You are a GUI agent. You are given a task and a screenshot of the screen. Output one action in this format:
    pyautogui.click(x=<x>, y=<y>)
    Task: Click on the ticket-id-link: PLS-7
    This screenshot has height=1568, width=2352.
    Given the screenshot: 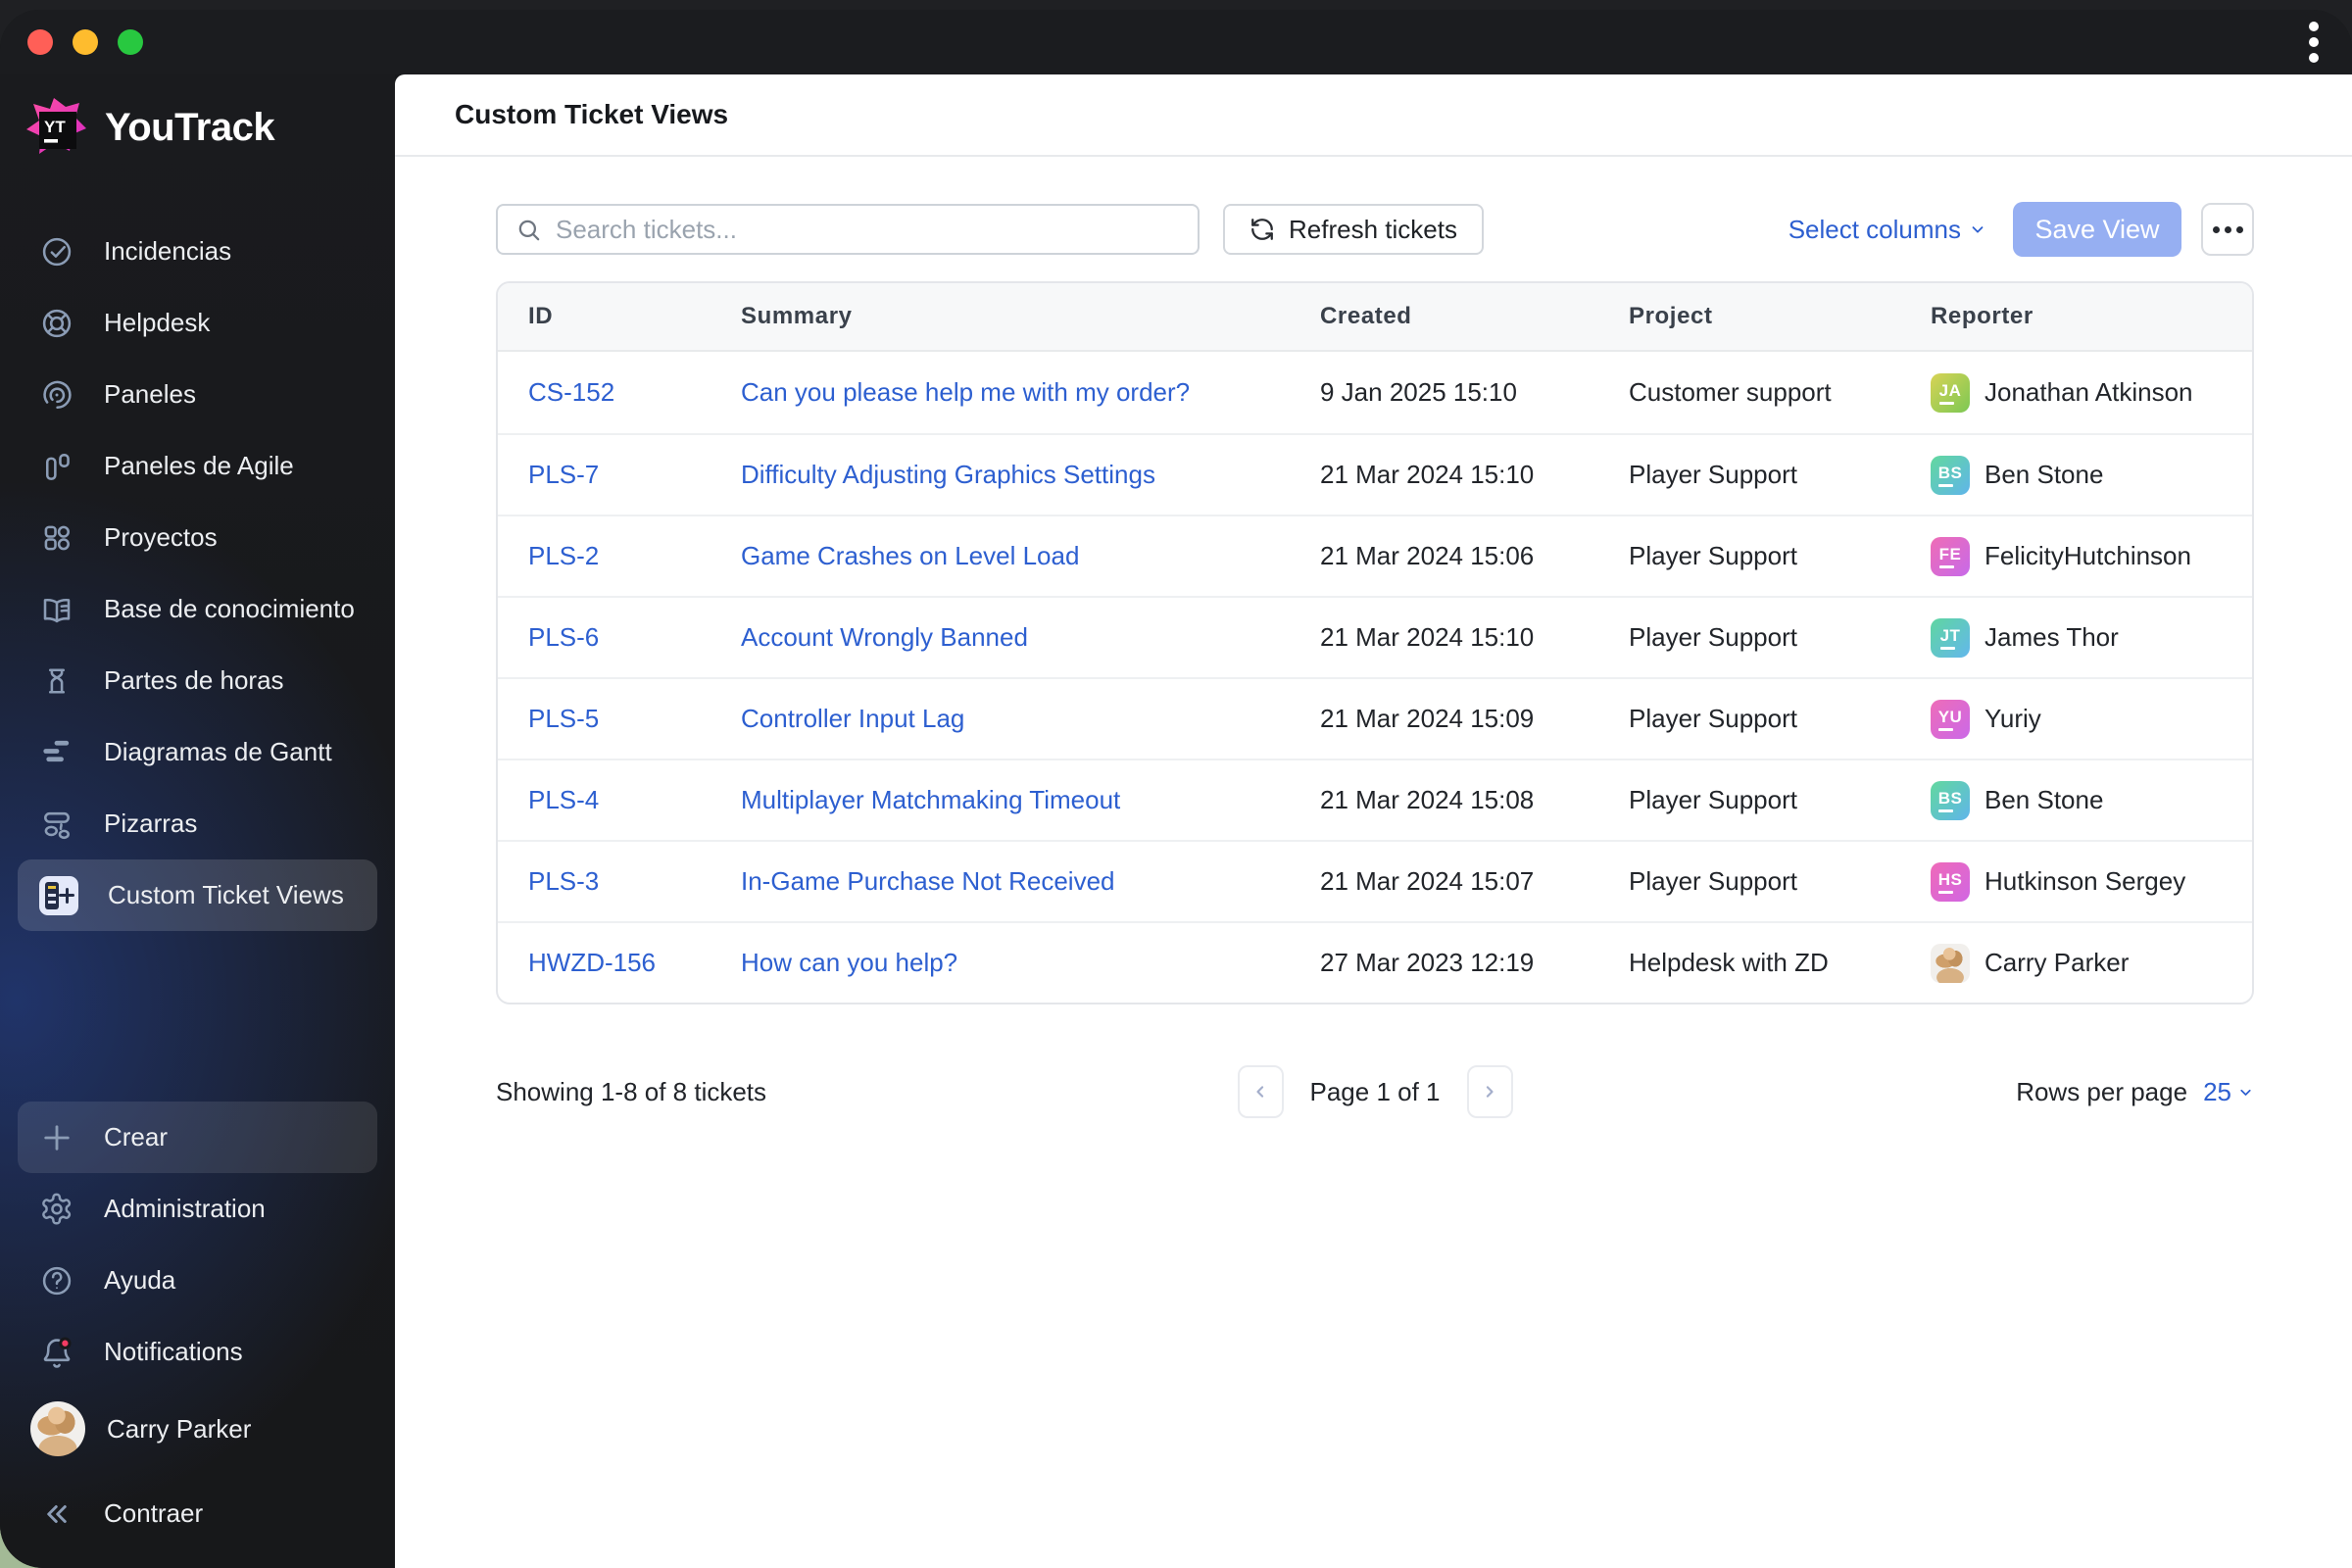 What is the action you would take?
    pyautogui.click(x=563, y=474)
    